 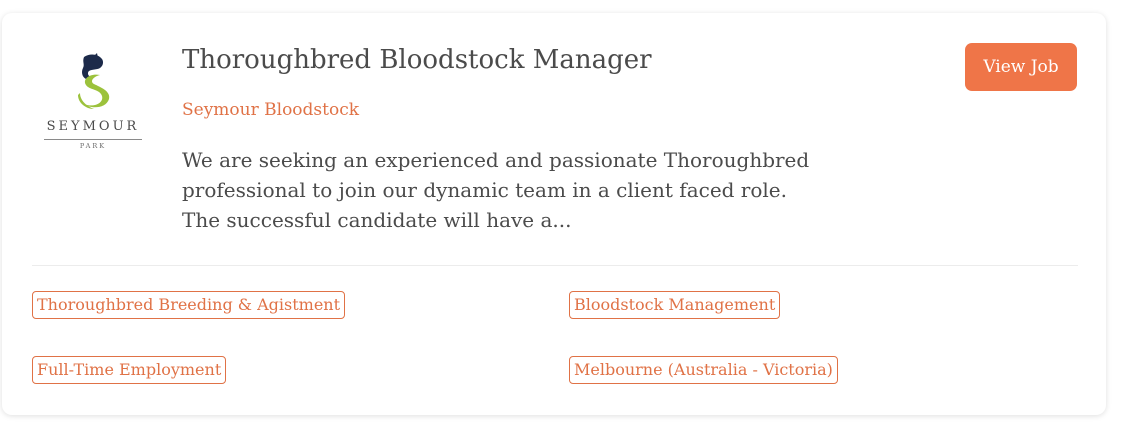 What do you see at coordinates (675, 305) in the screenshot?
I see `tag-specialty: Bloodstock Management` at bounding box center [675, 305].